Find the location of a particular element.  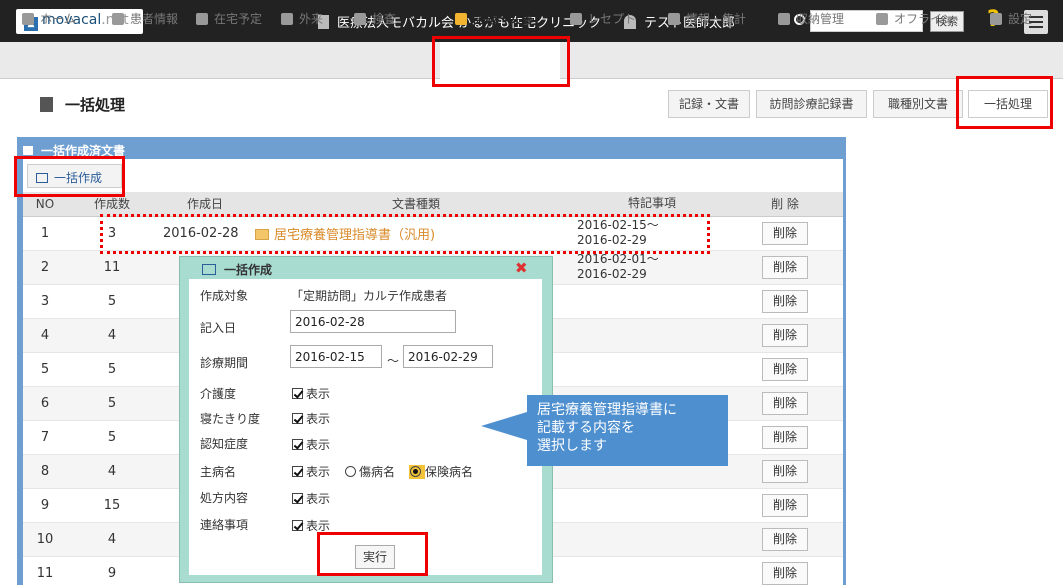

nav-stats: 情報・集計 is located at coordinates (707, 18).